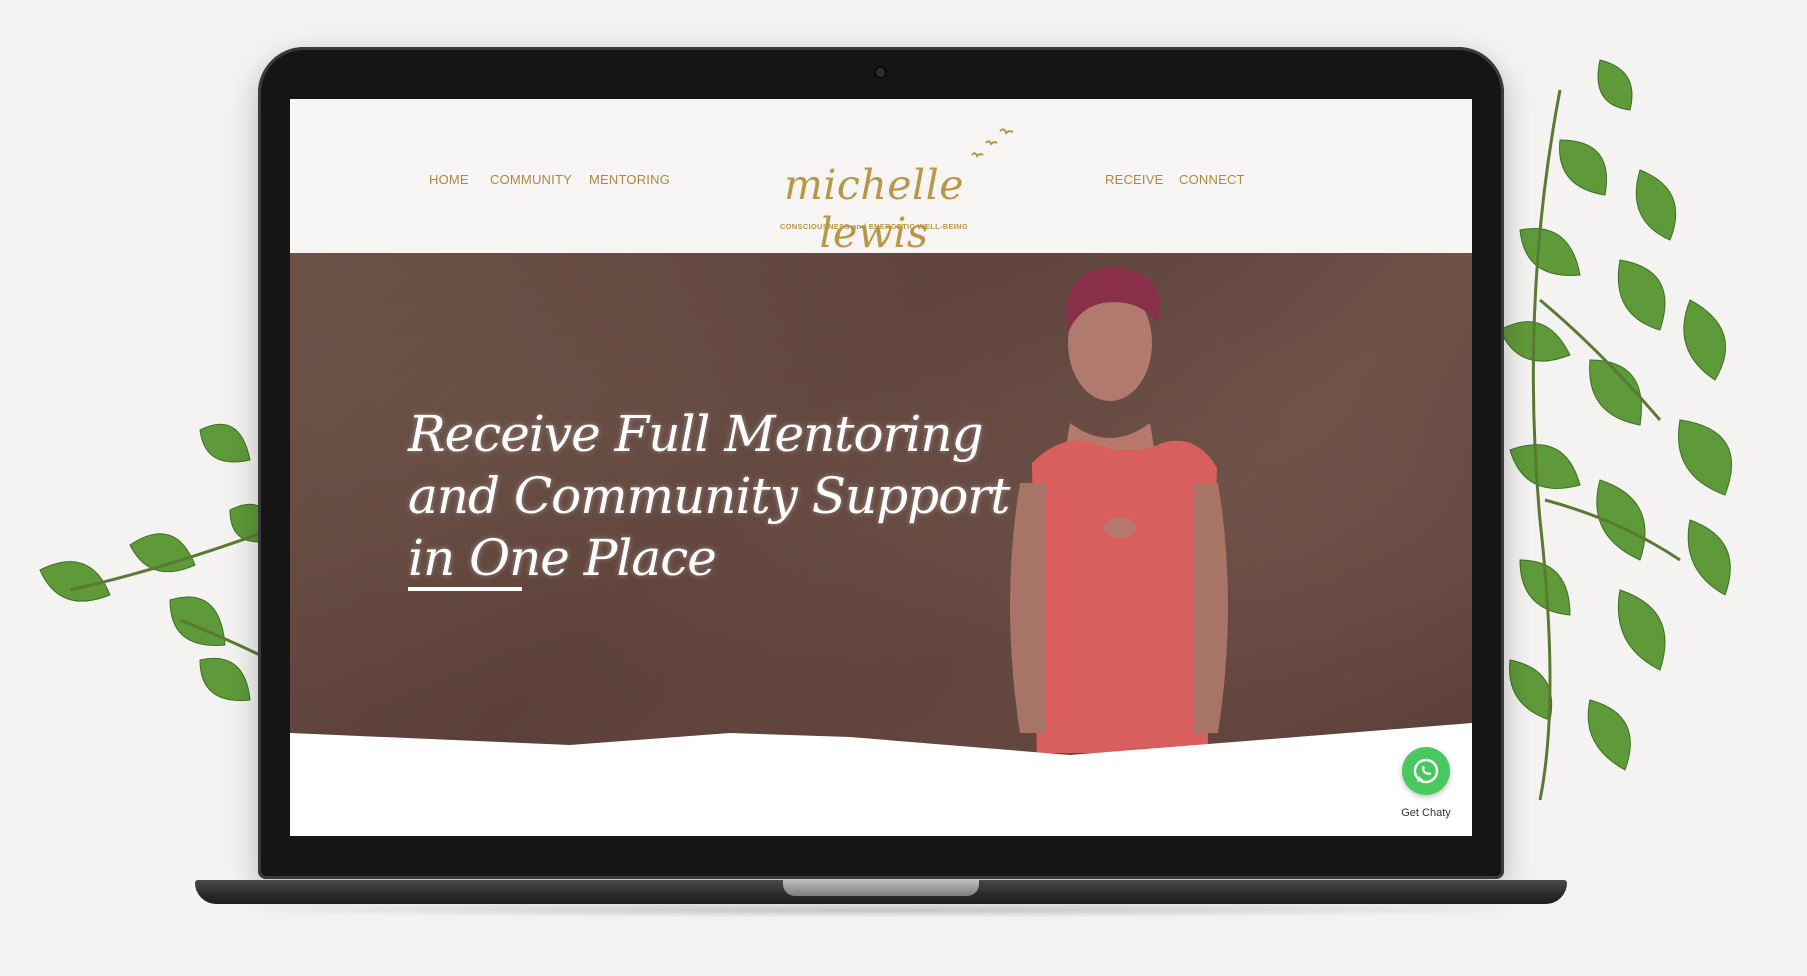  Describe the element at coordinates (1212, 179) in the screenshot. I see `nav-connect: CONNECT` at that location.